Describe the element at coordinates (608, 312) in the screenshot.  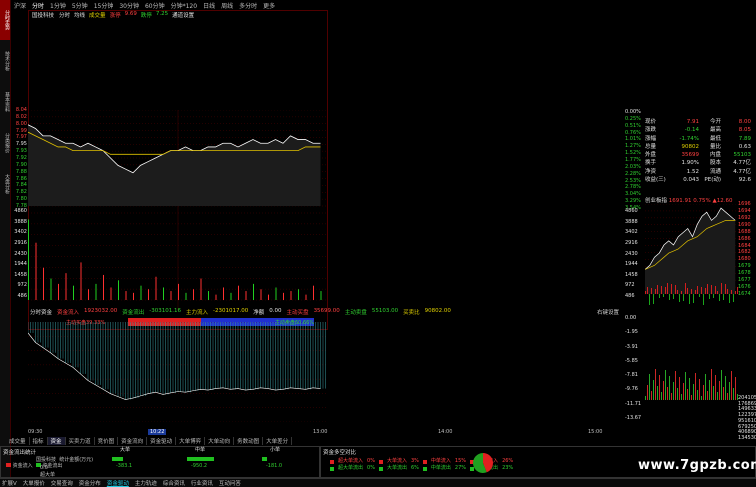
I see `right-click-settings: 右键设置` at that location.